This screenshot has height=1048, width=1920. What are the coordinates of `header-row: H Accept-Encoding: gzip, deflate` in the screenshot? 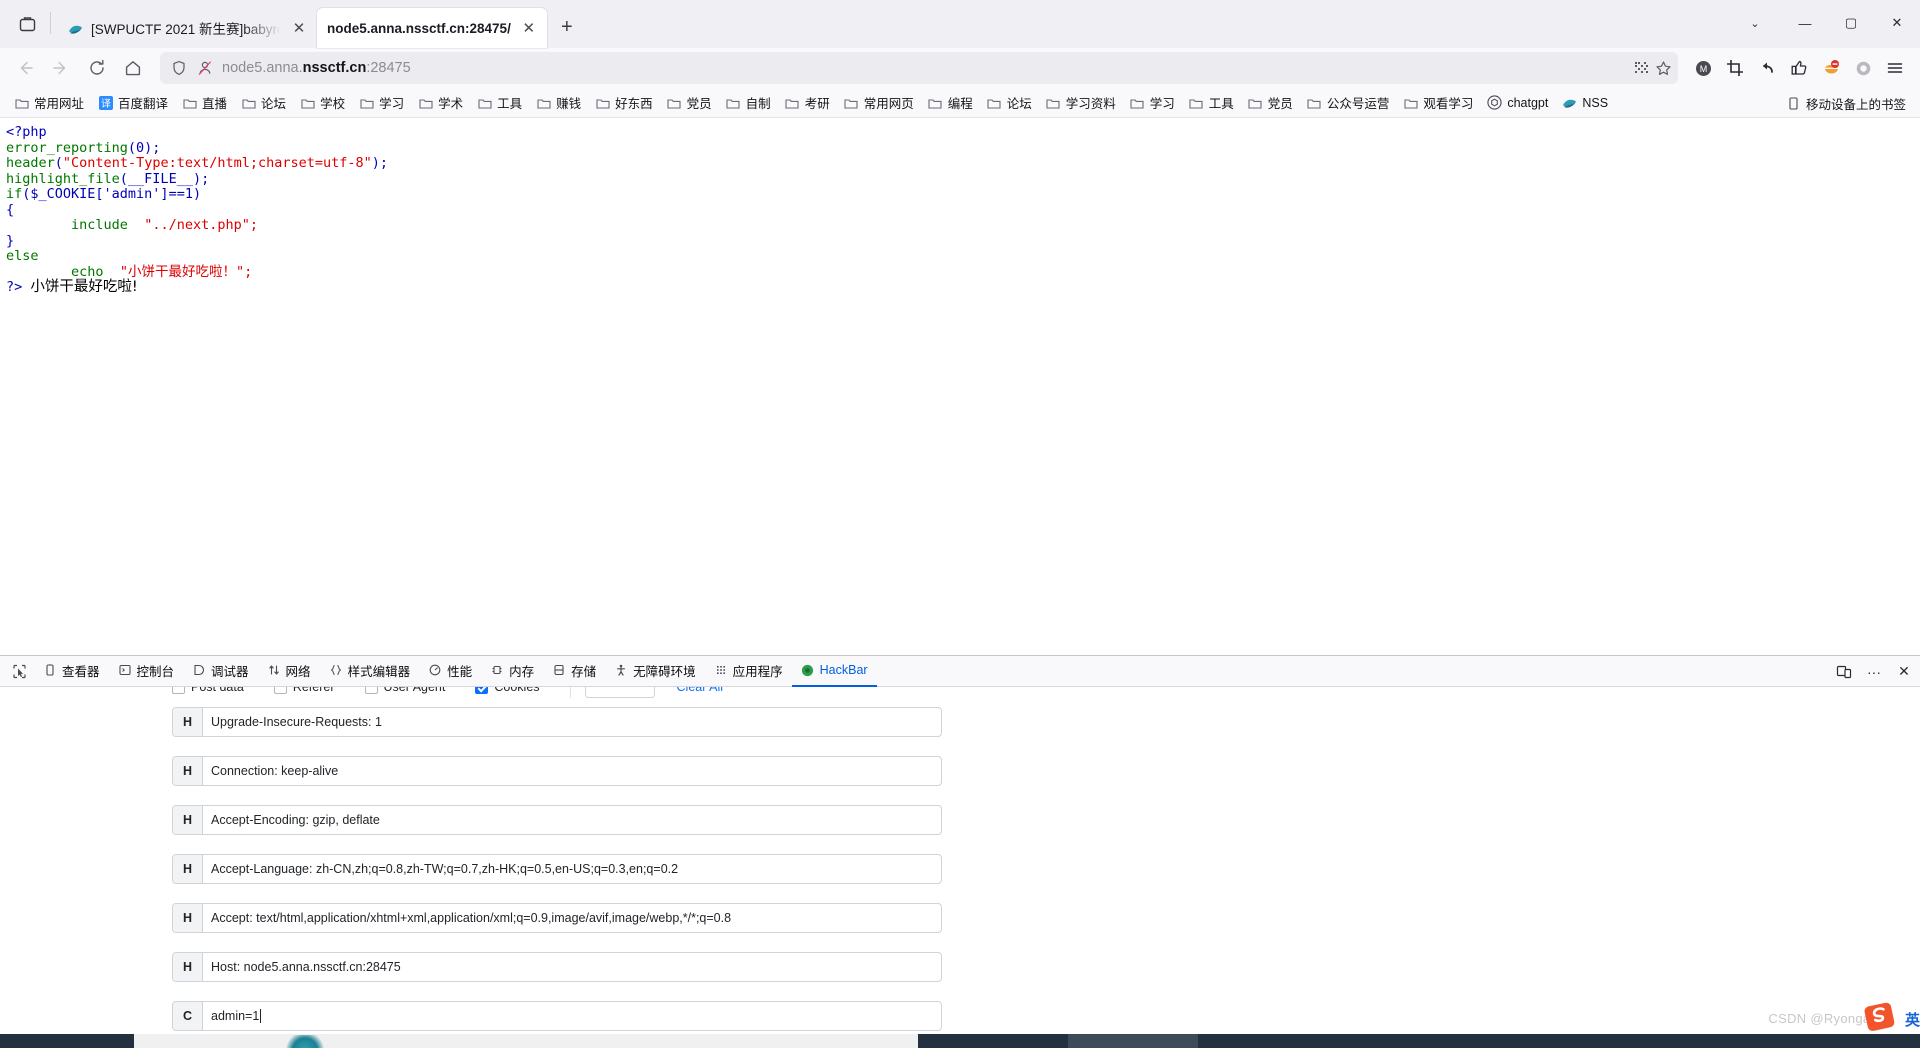 It's located at (557, 820).